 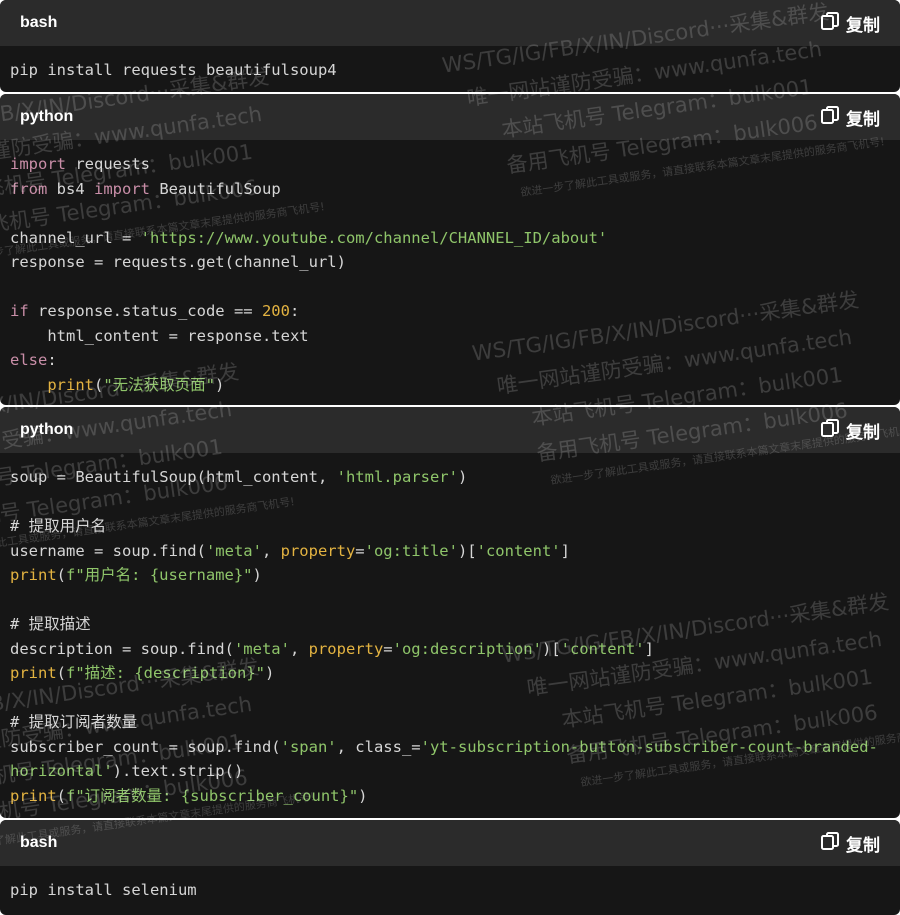 I want to click on code-token: pip install requests beautifulsoup4, so click(x=173, y=70).